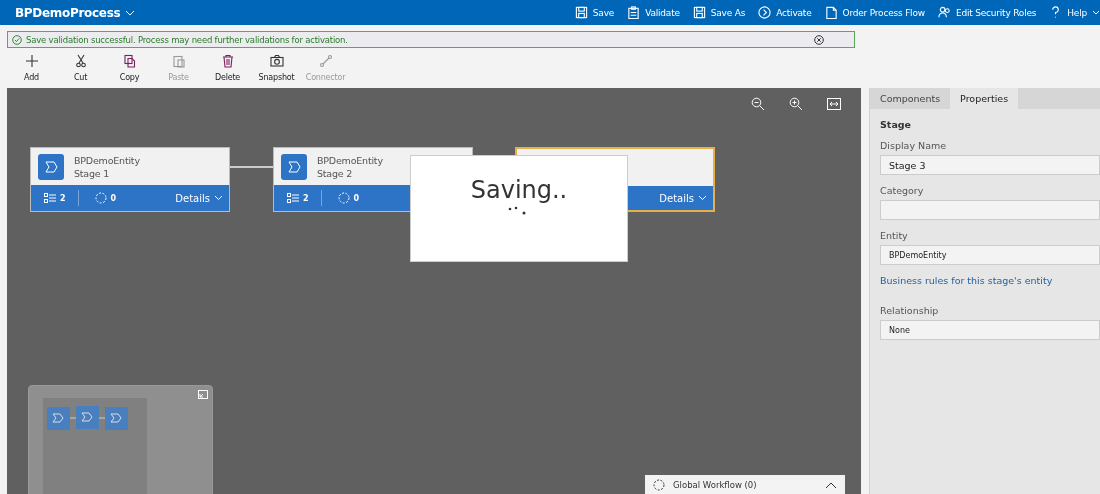 The height and width of the screenshot is (494, 1100). What do you see at coordinates (335, 173) in the screenshot?
I see `stage-name: Stage 2` at bounding box center [335, 173].